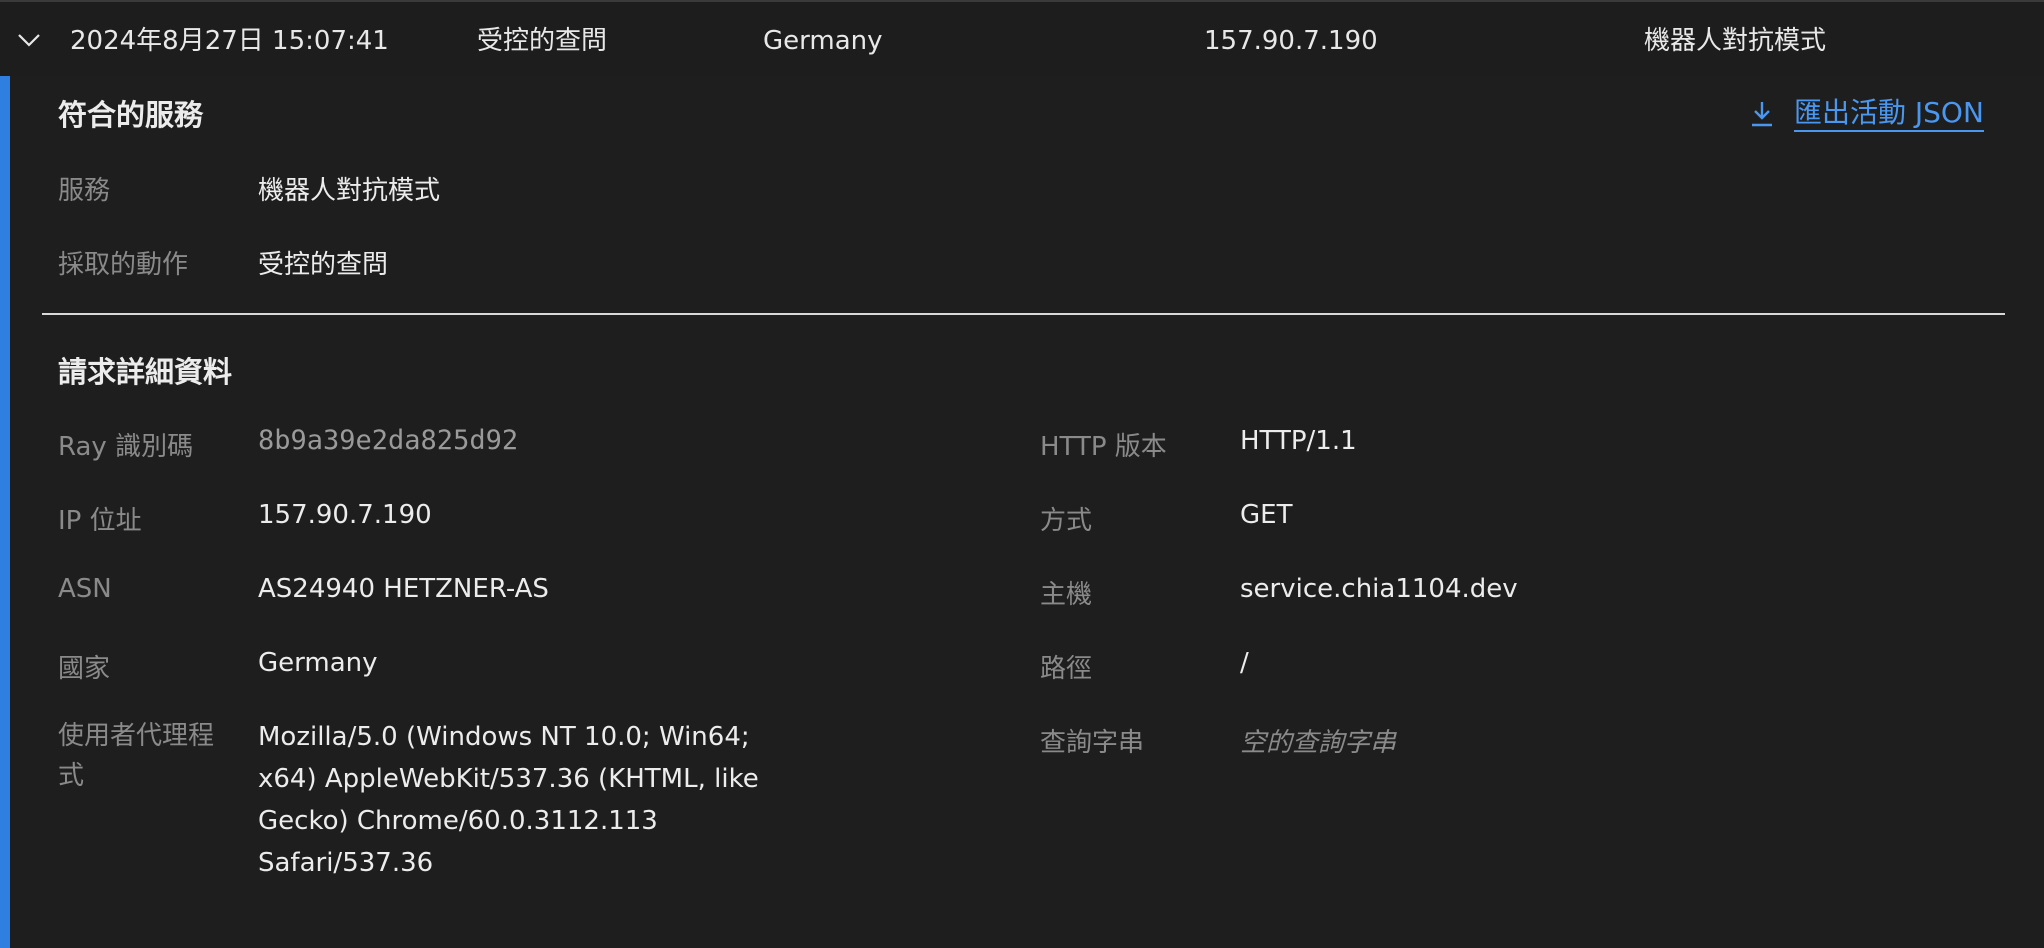 The width and height of the screenshot is (2044, 948). I want to click on ray-id-value: 8b9a39e2da825d92, so click(388, 440).